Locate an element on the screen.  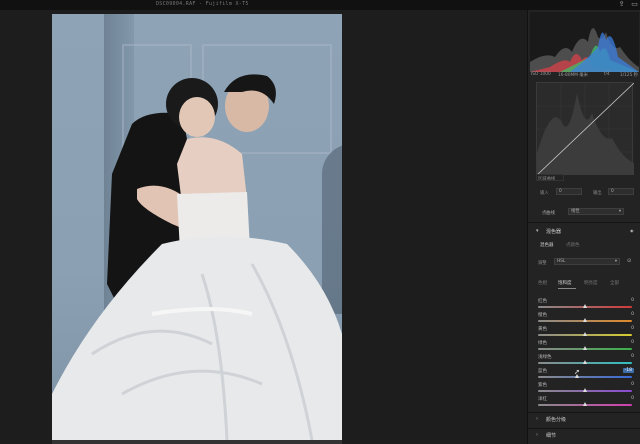
hsl-label: 黄色 is located at coordinates (542, 329).